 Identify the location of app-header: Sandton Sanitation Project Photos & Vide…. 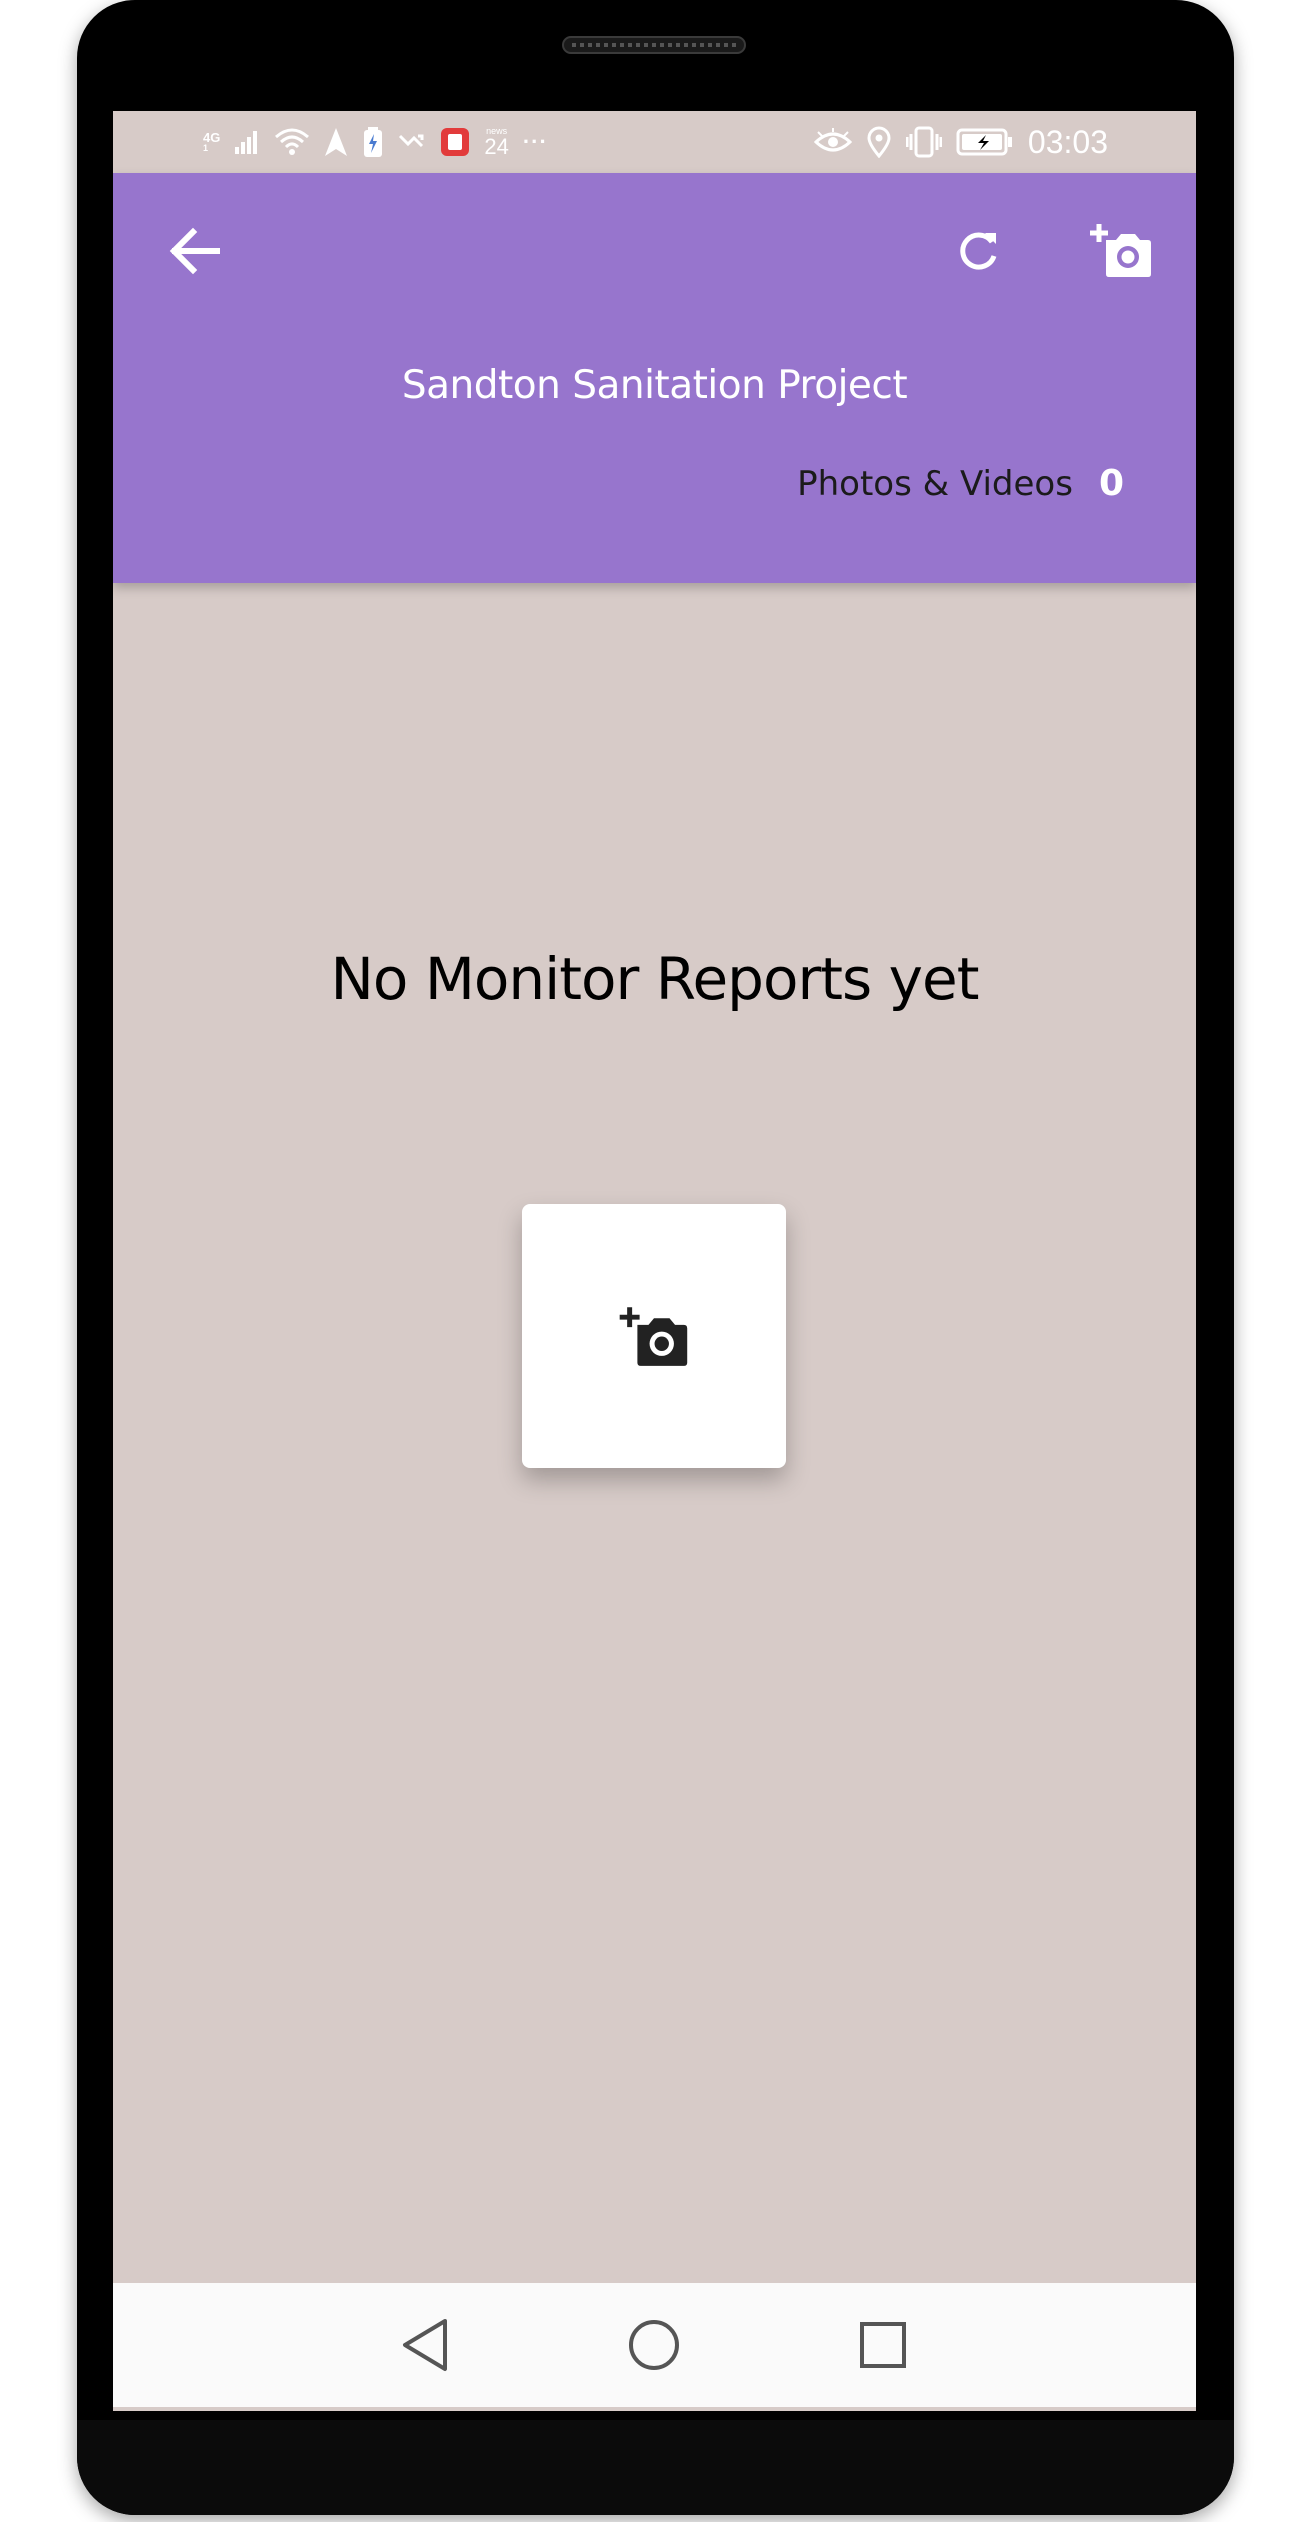
(654, 378).